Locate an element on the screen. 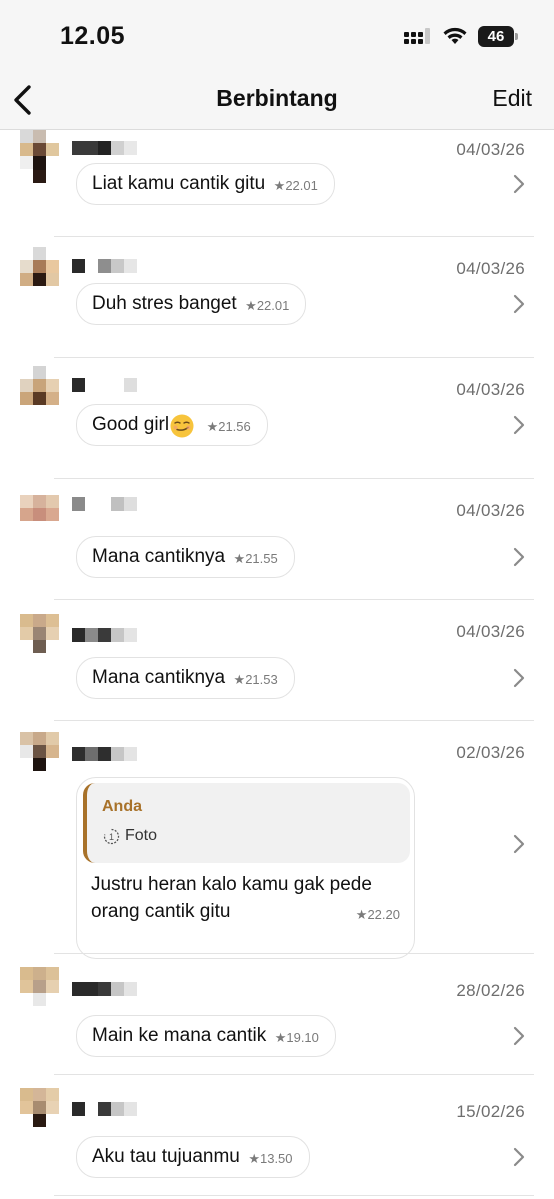 This screenshot has width=554, height=1199. message-bubble: Main ke mana cantik ★19.10 is located at coordinates (206, 1036).